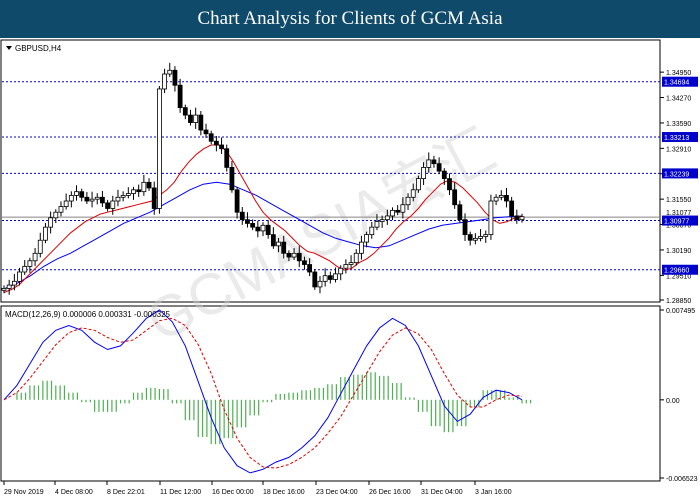  What do you see at coordinates (678, 251) in the screenshot?
I see `price-tick-label: 1.30190` at bounding box center [678, 251].